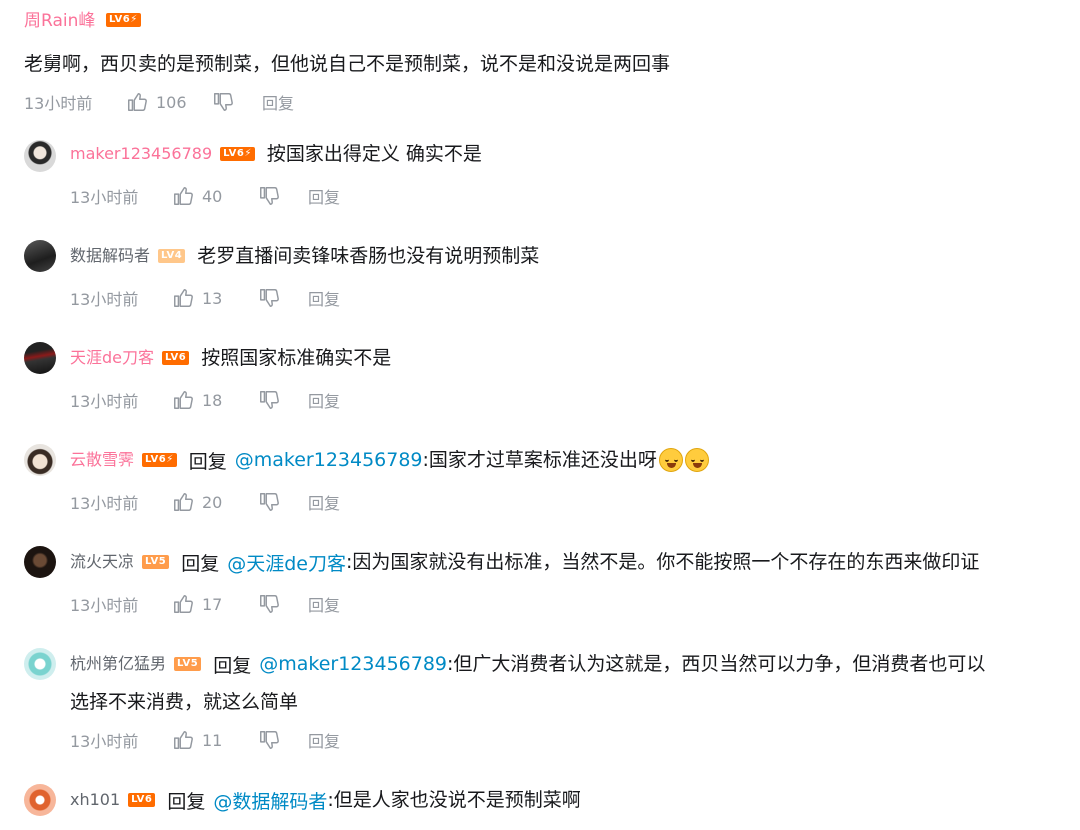 Image resolution: width=1080 pixels, height=830 pixels. I want to click on like-button: 11, so click(215, 740).